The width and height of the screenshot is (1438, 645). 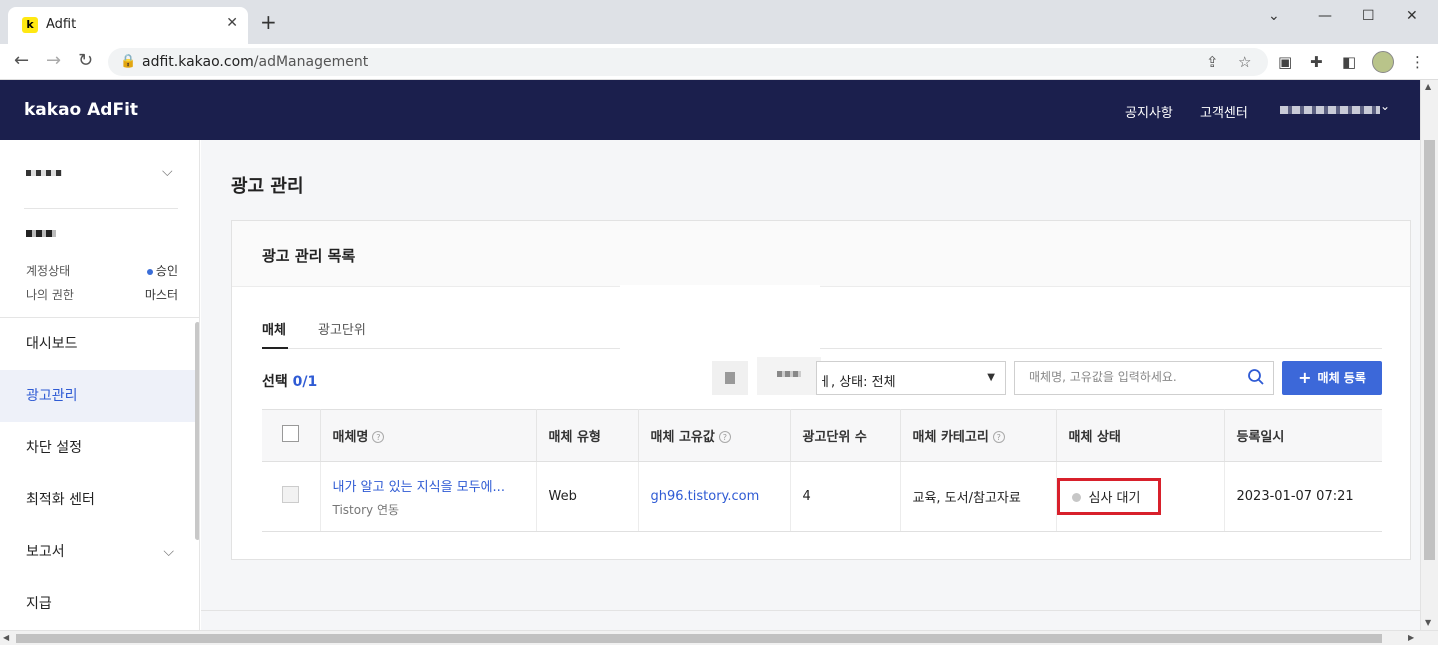 What do you see at coordinates (1114, 498) in the screenshot?
I see `status-badge: 심사 대기` at bounding box center [1114, 498].